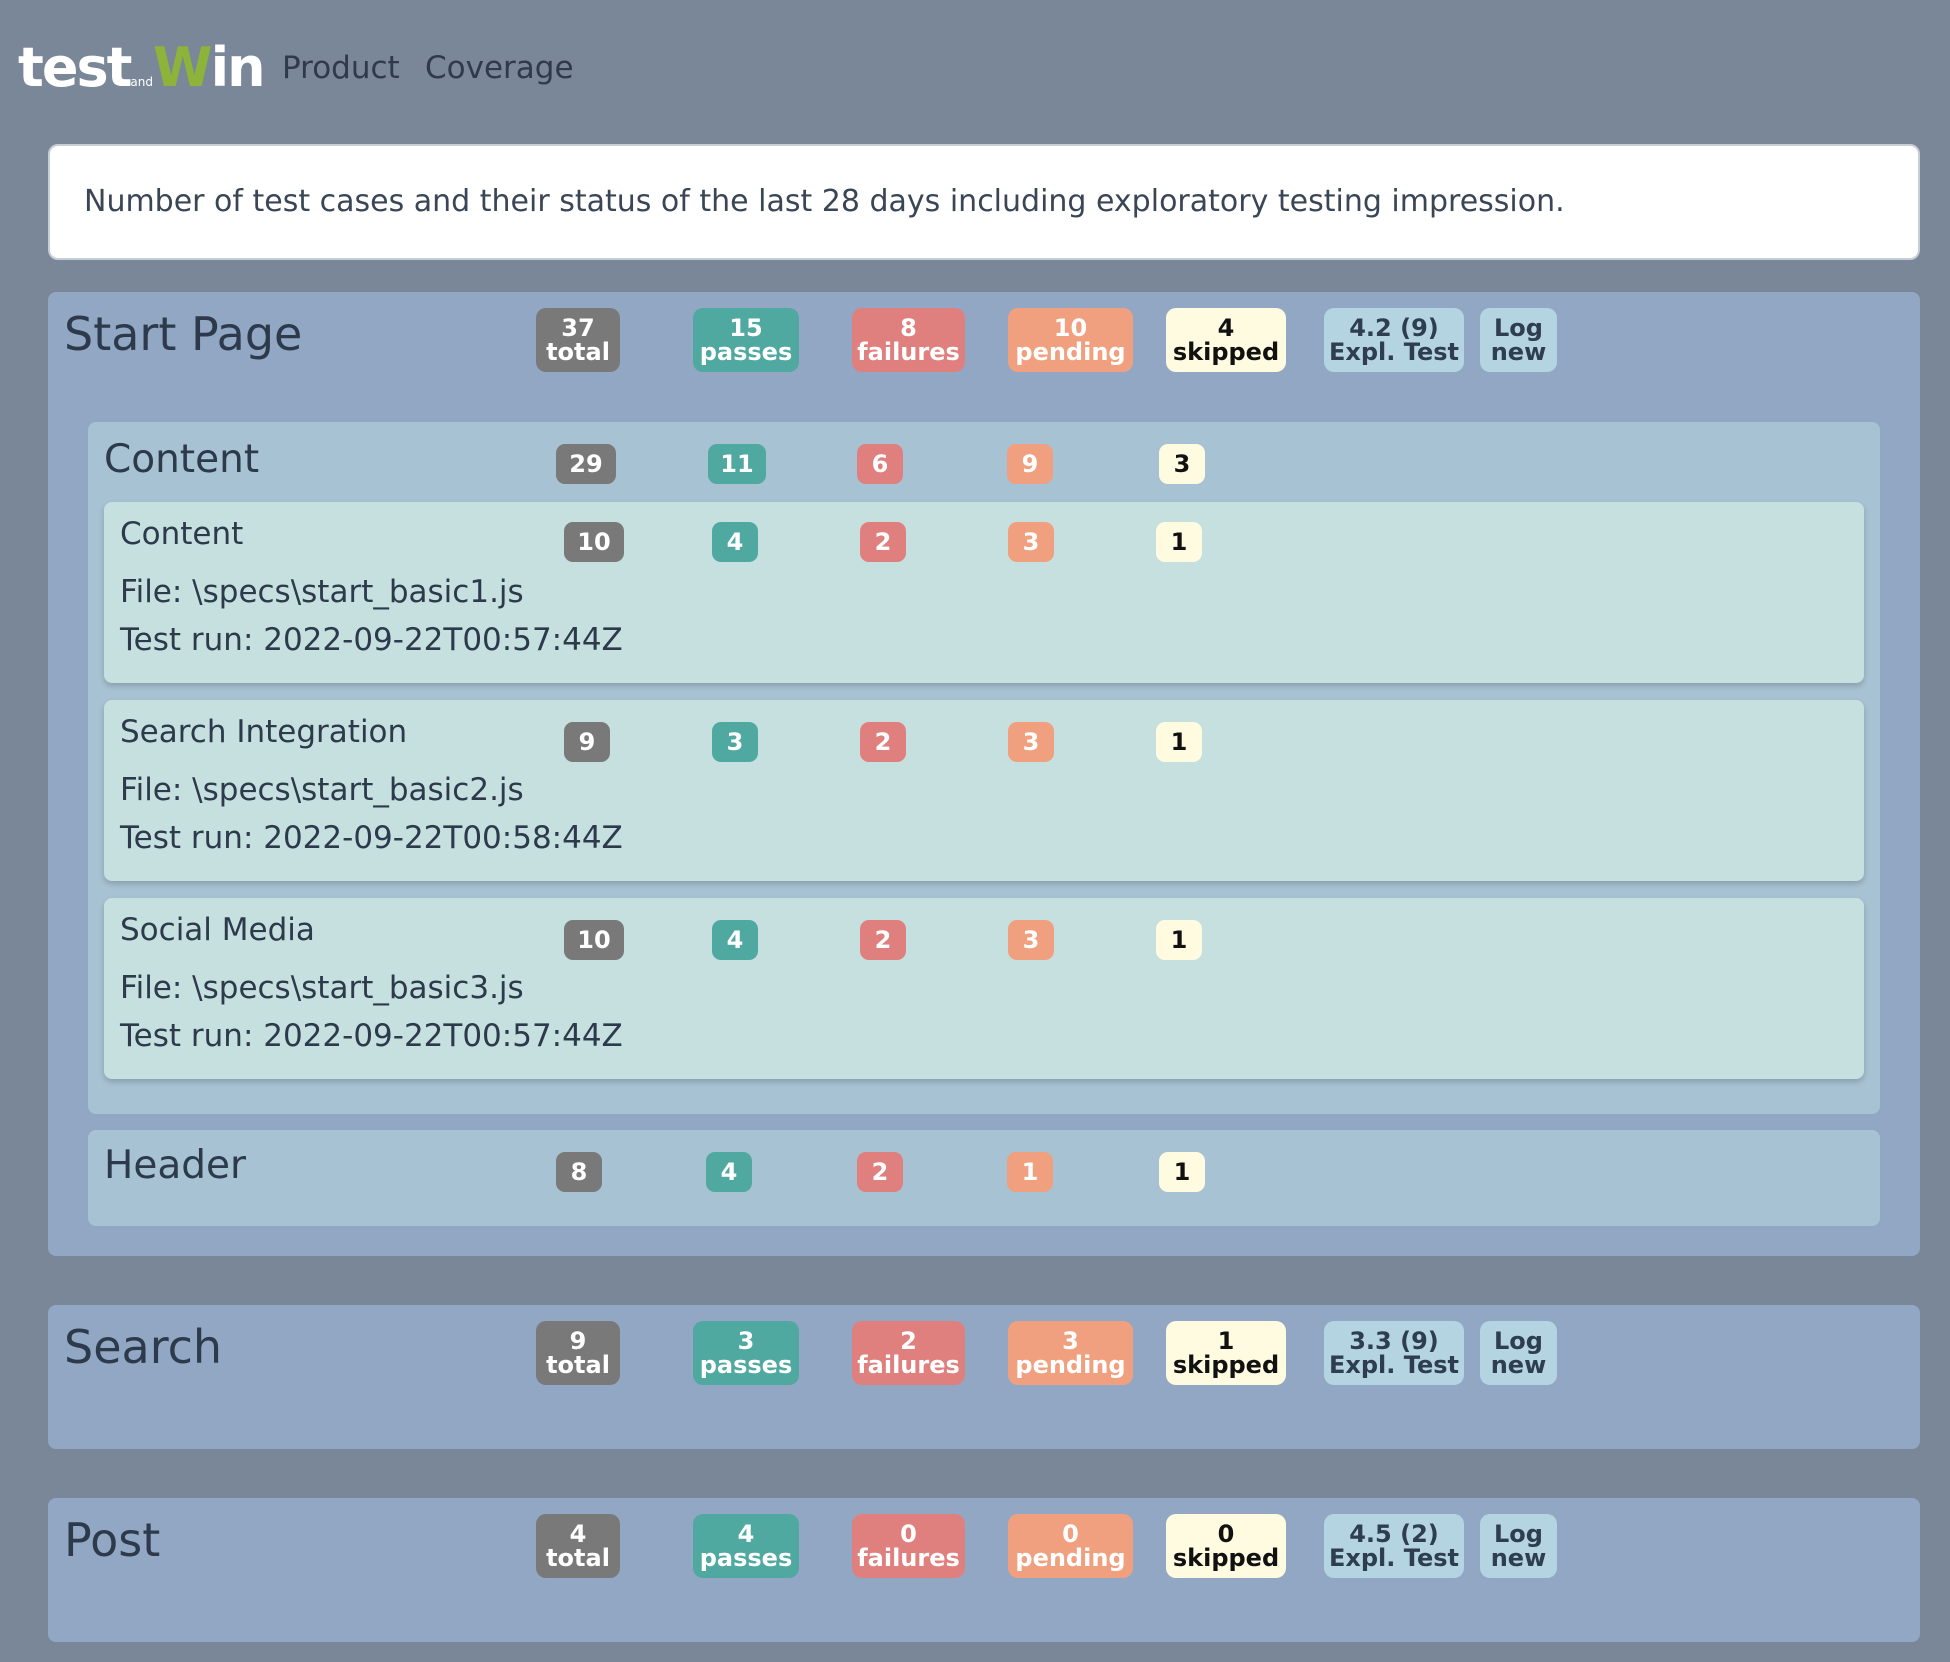 Image resolution: width=1950 pixels, height=1662 pixels. Describe the element at coordinates (341, 68) in the screenshot. I see `nav-link-product: Product` at that location.